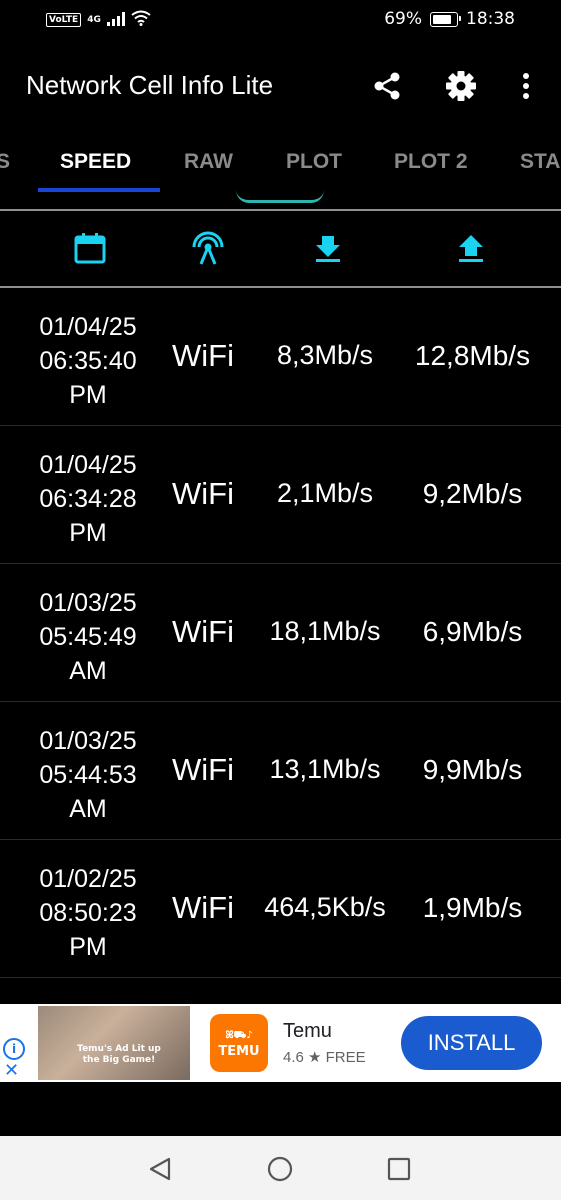 This screenshot has width=561, height=1200. I want to click on back-icon, so click(160, 1169).